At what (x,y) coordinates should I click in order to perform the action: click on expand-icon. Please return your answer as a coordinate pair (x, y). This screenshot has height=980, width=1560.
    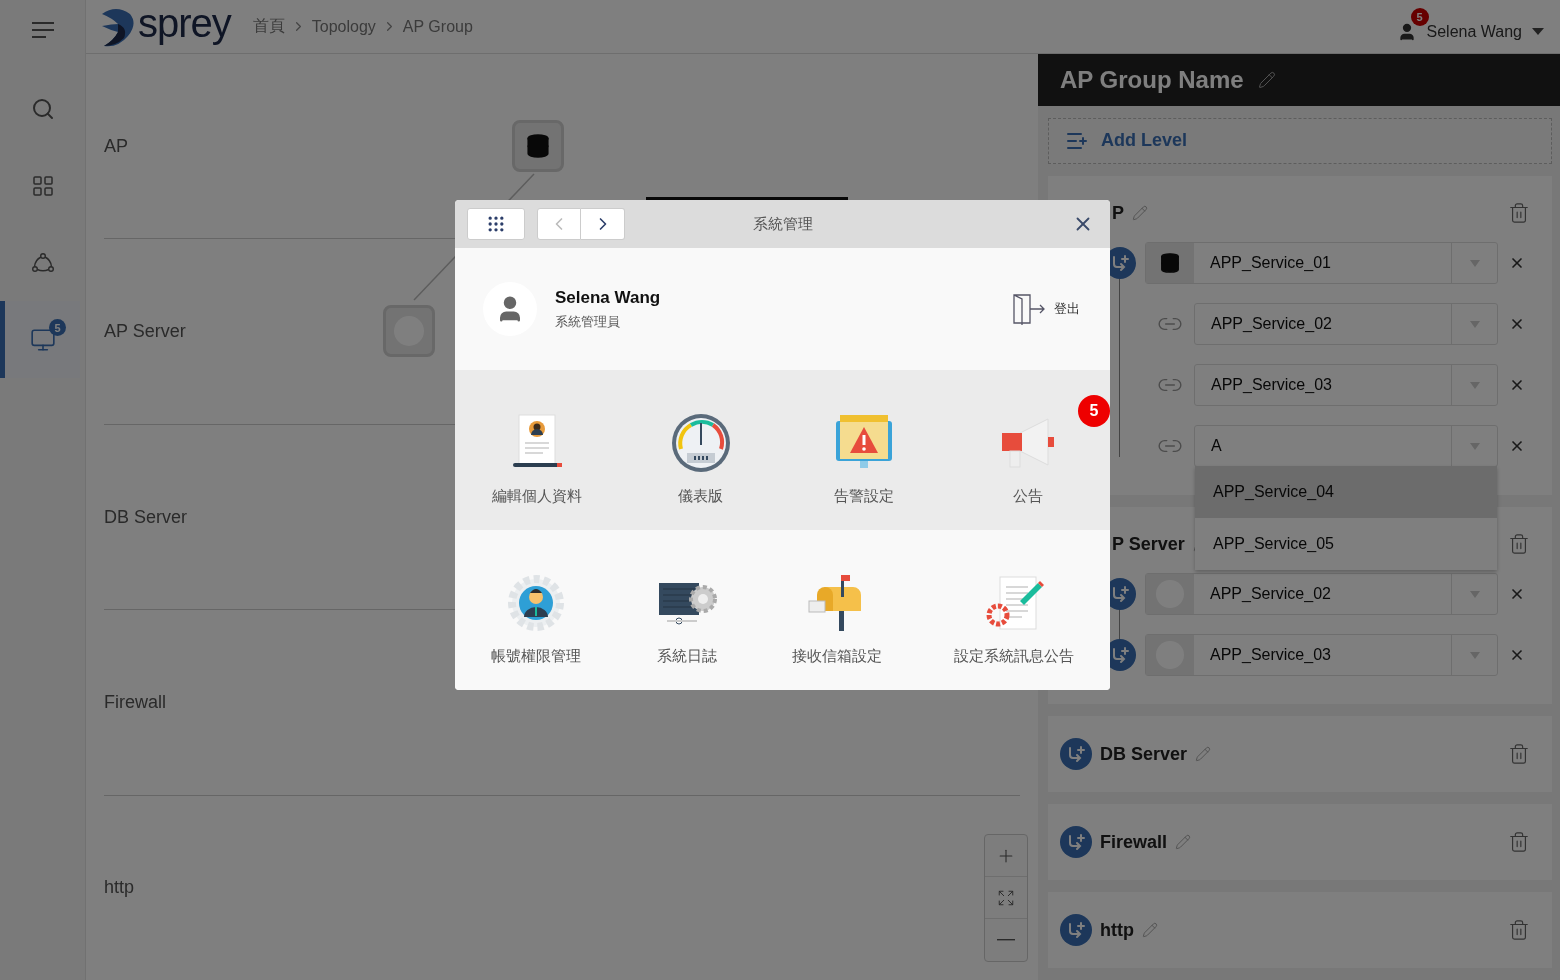
    Looking at the image, I should click on (1006, 897).